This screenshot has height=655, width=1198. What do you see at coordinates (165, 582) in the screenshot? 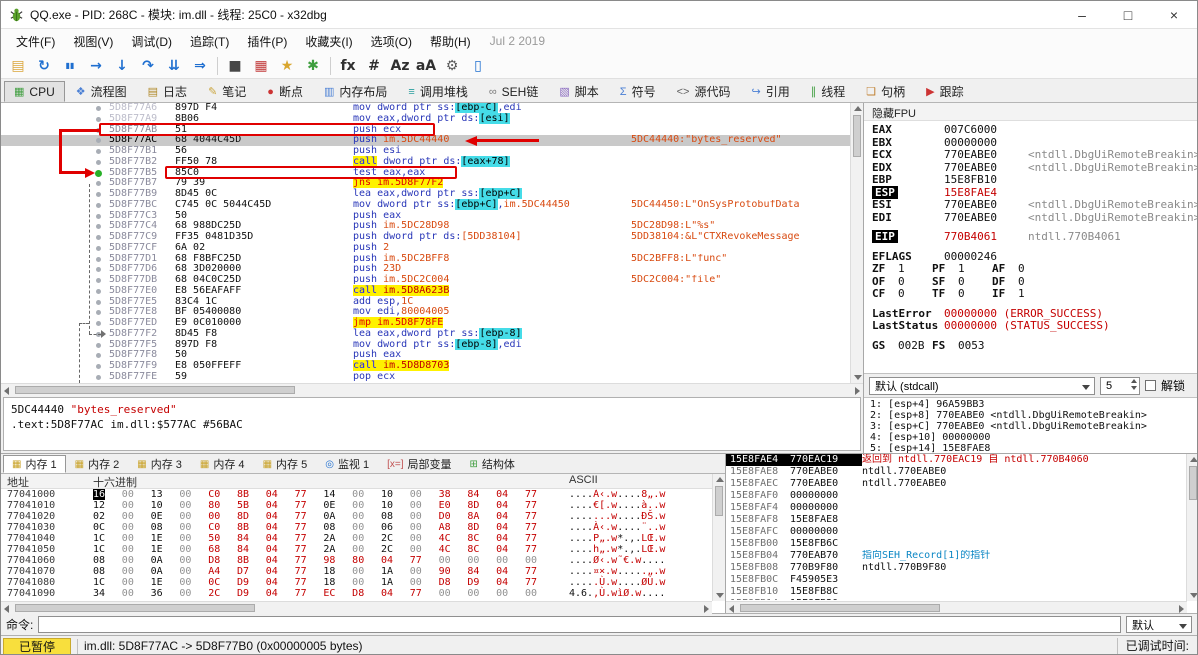
I see `memory-byte: 1E` at bounding box center [165, 582].